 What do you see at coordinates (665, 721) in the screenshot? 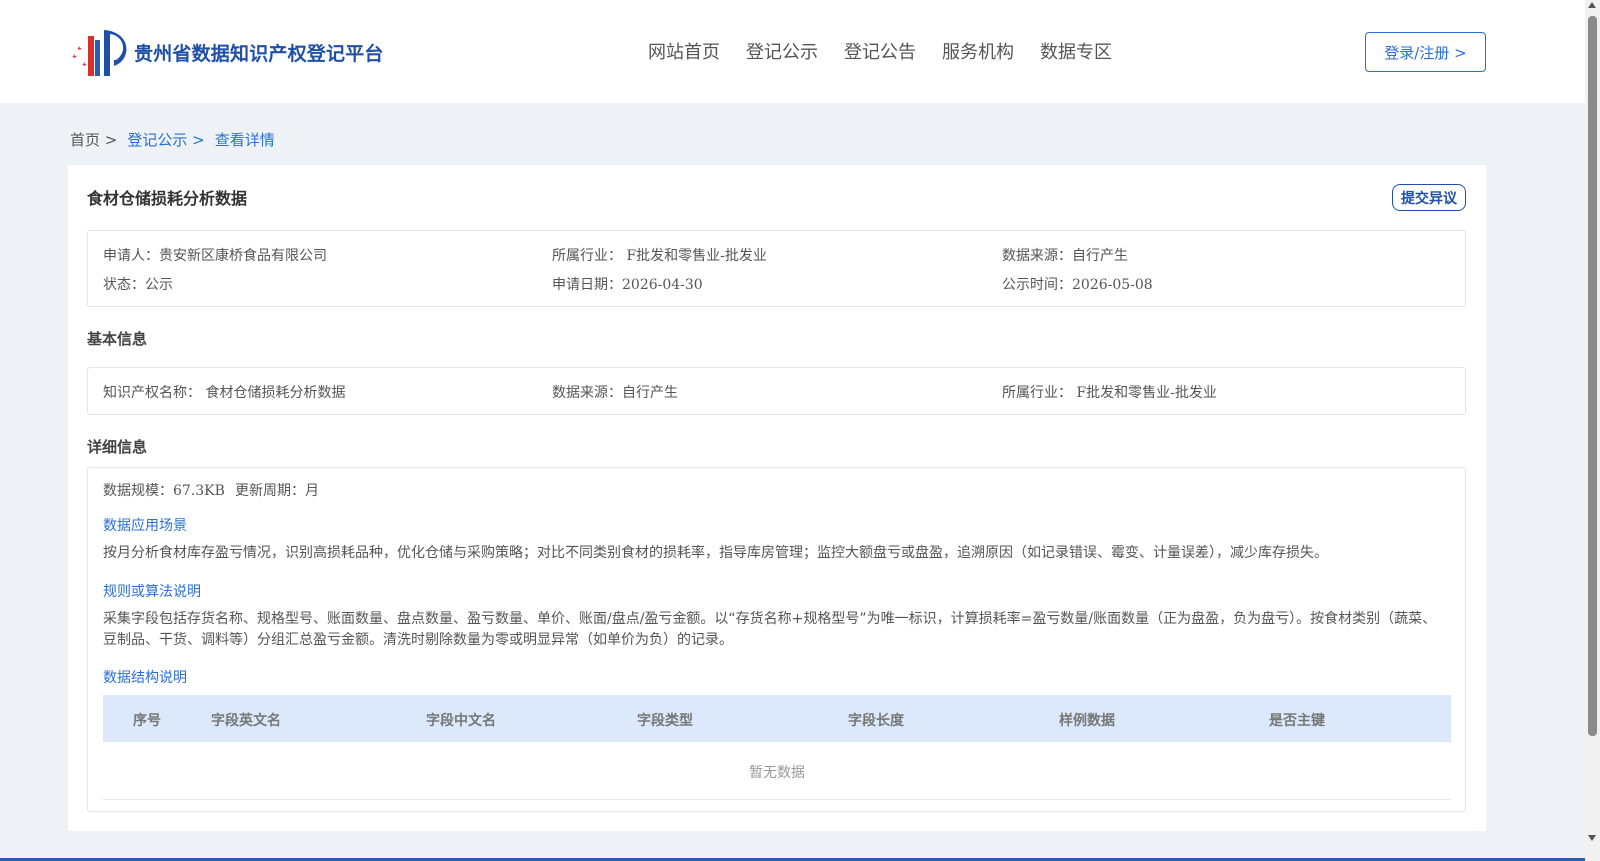
I see `th-field-type: 字段类型` at bounding box center [665, 721].